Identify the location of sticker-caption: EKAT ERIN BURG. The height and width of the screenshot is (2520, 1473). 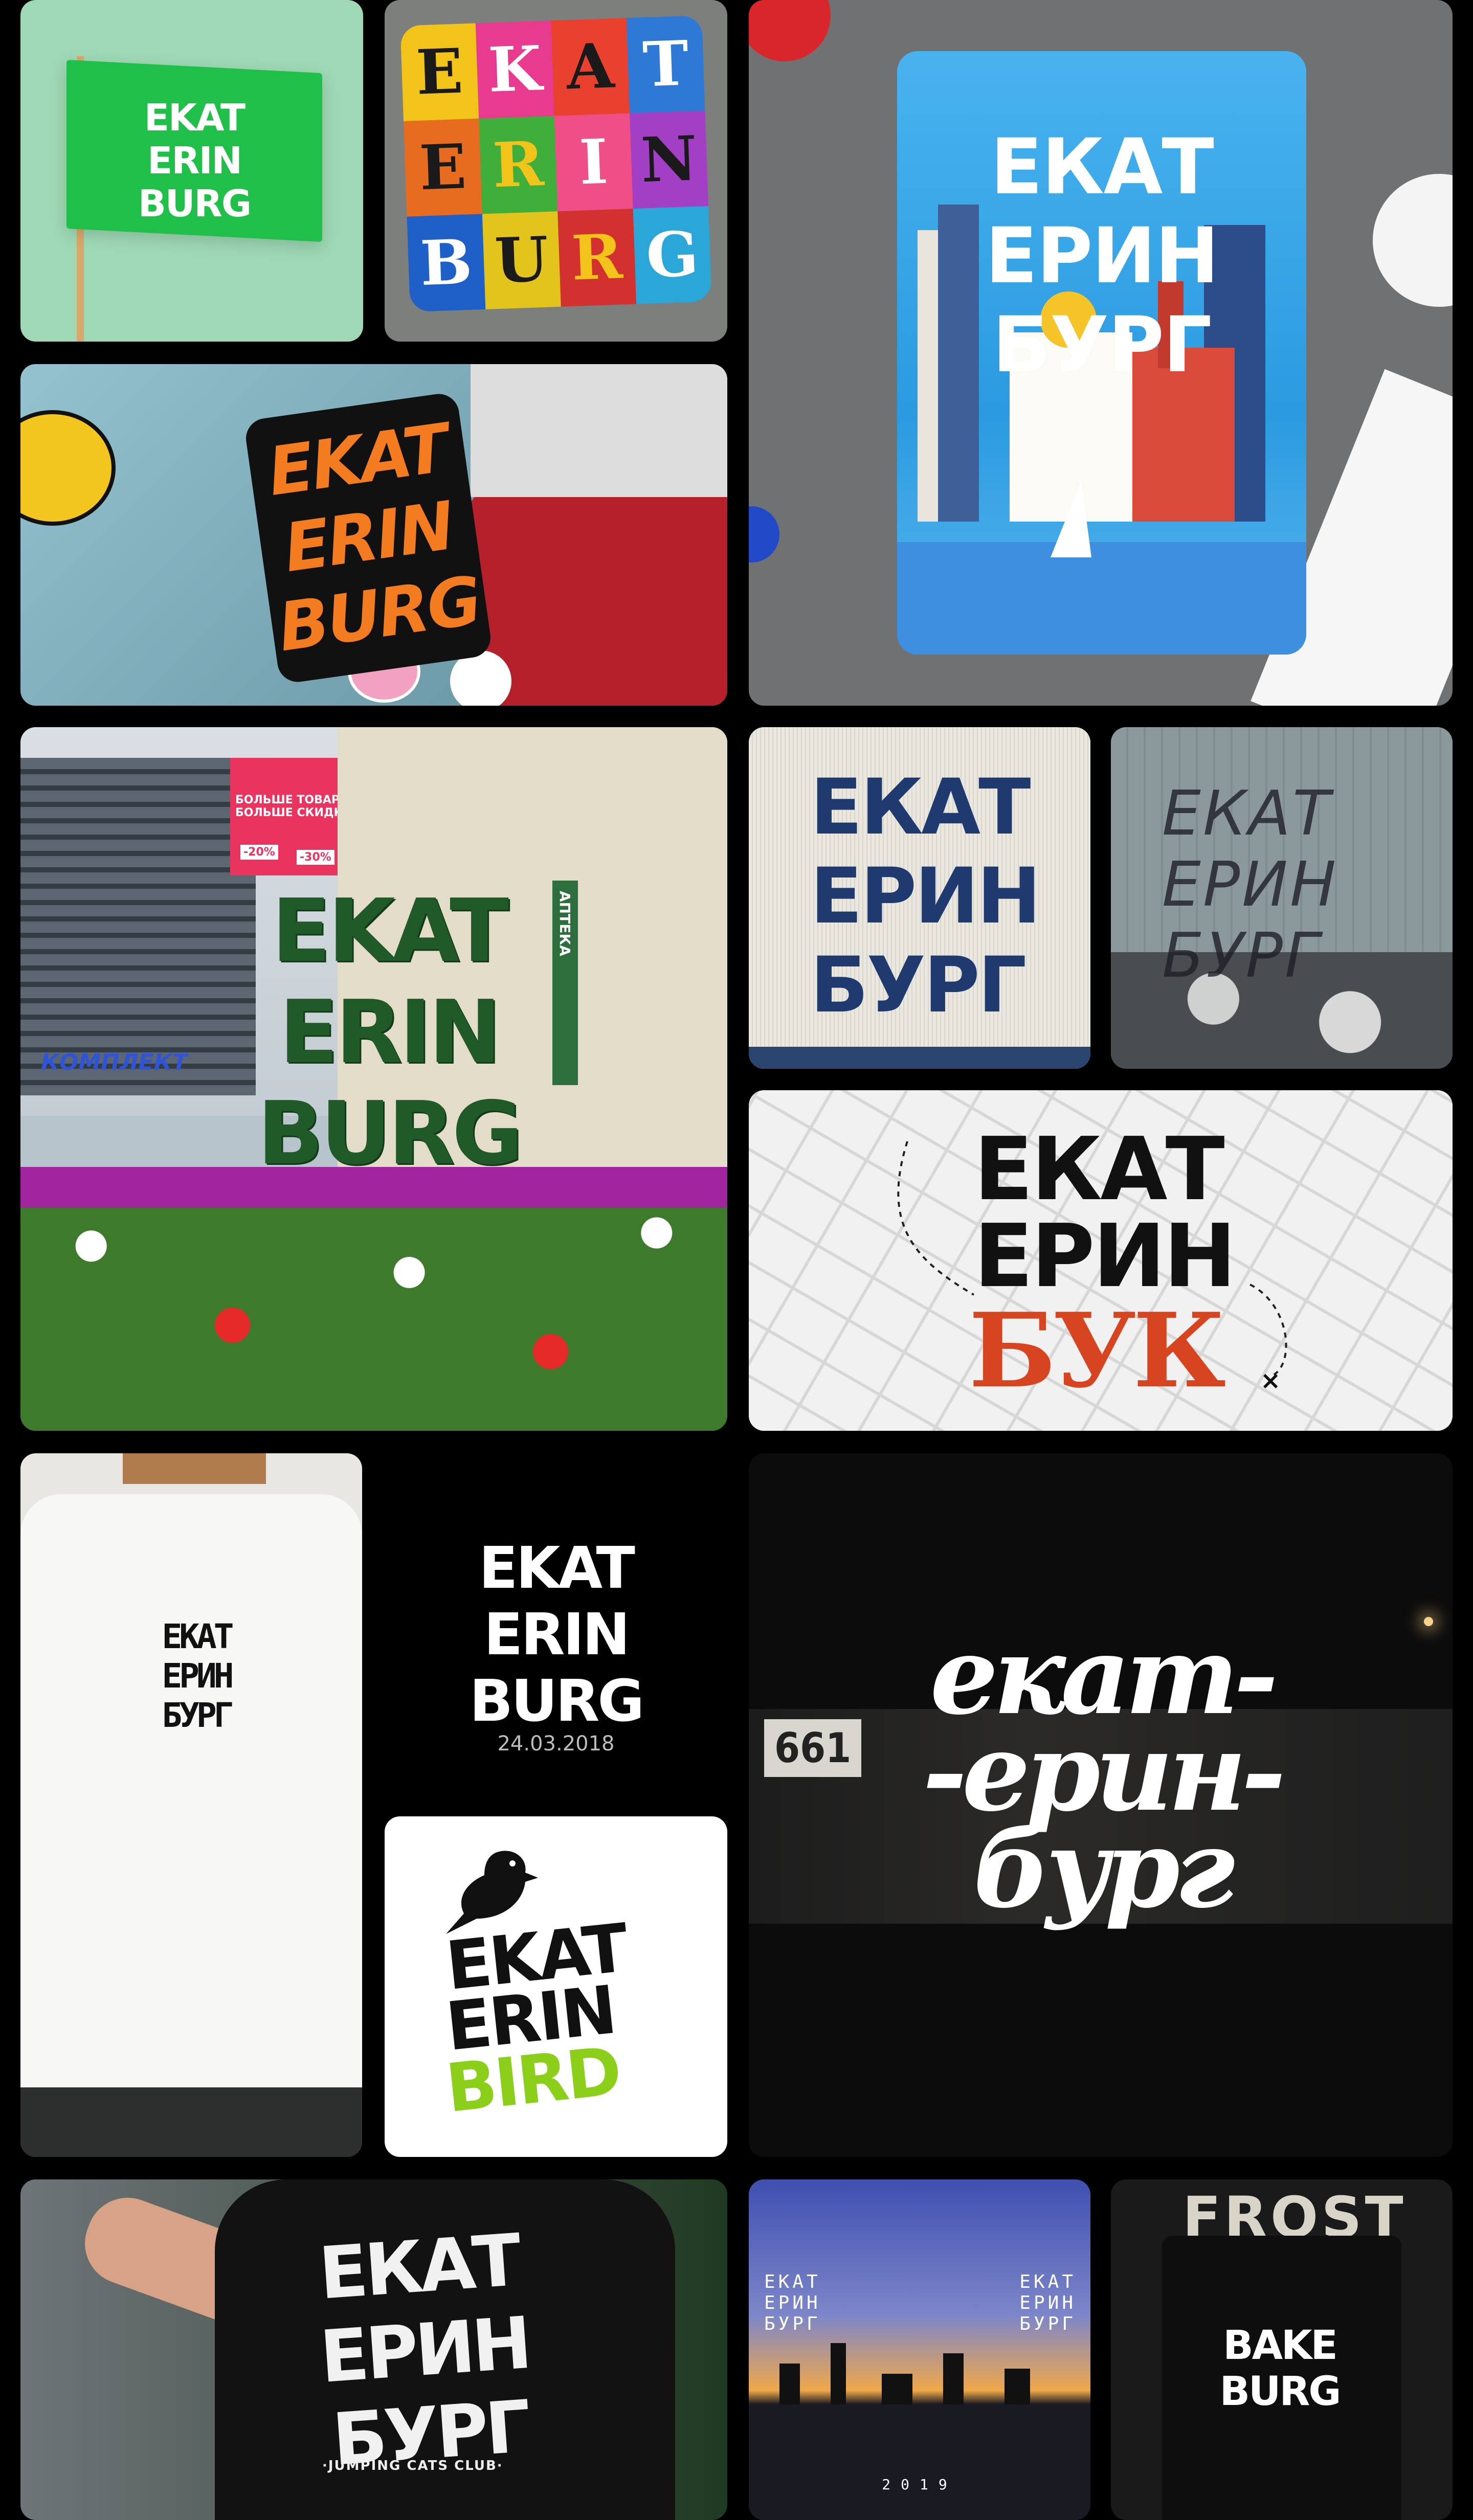
(374, 538).